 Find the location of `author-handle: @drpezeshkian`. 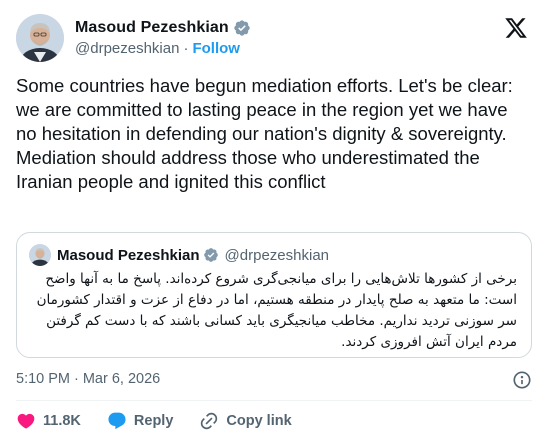

author-handle: @drpezeshkian is located at coordinates (127, 48).